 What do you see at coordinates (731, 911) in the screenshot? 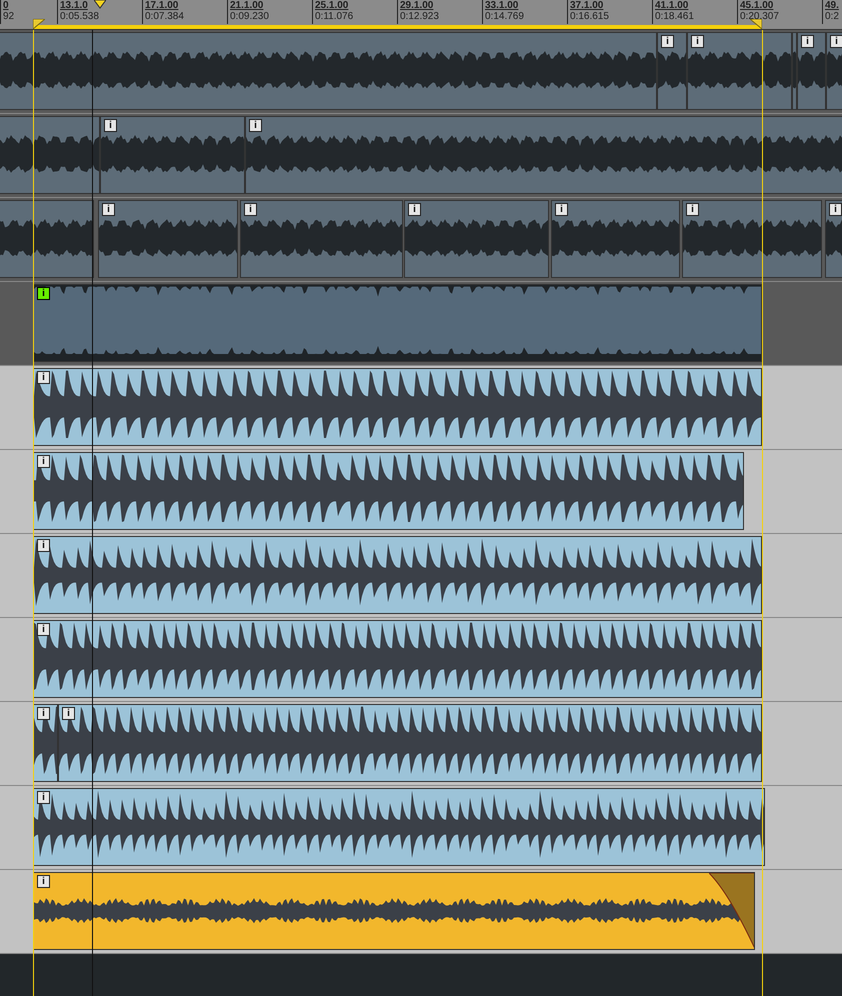
I see `fade-out-drawing` at bounding box center [731, 911].